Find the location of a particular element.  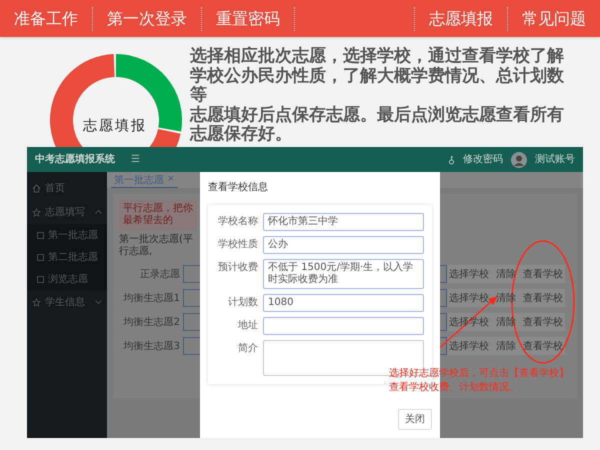

key-icon is located at coordinates (451, 159).